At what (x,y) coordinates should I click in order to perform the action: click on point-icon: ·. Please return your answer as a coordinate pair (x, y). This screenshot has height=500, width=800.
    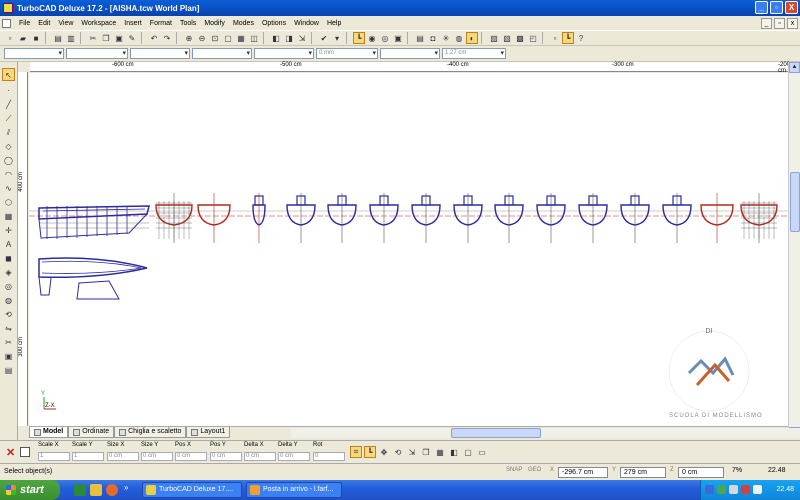
    Looking at the image, I should click on (8, 90).